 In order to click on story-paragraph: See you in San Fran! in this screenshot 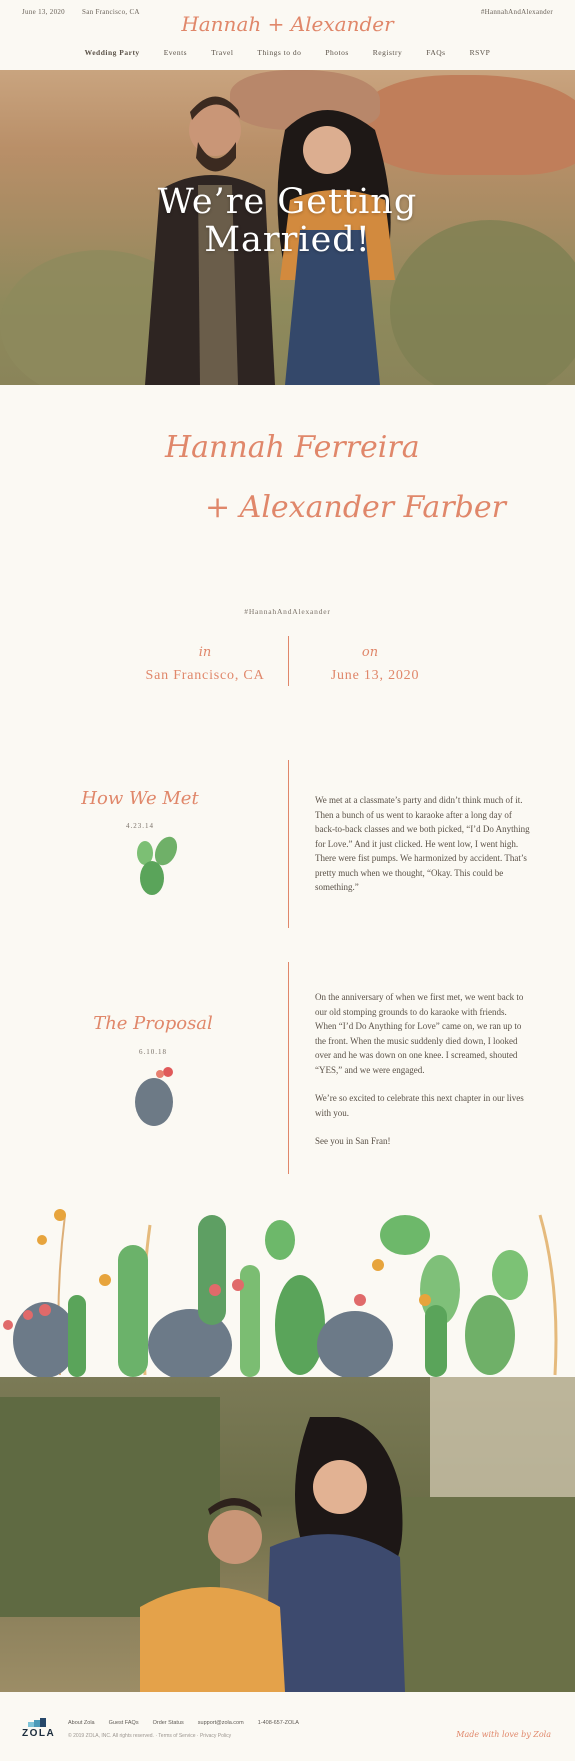, I will do `click(353, 1141)`.